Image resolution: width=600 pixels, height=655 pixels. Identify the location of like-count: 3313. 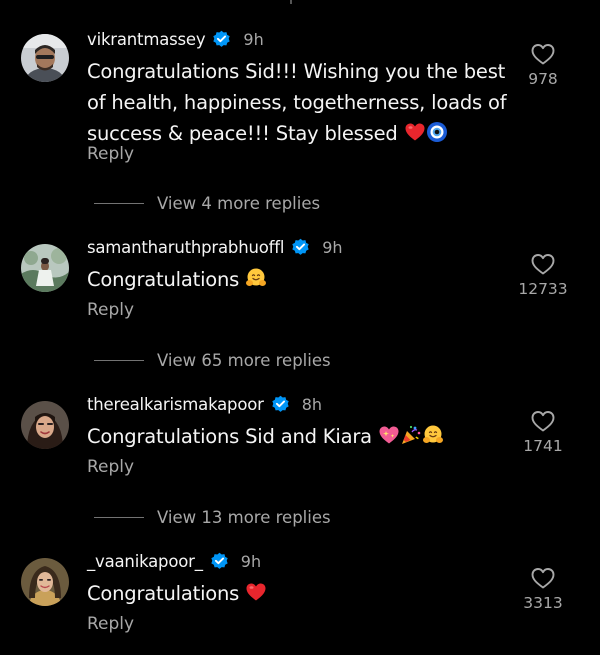
(543, 603).